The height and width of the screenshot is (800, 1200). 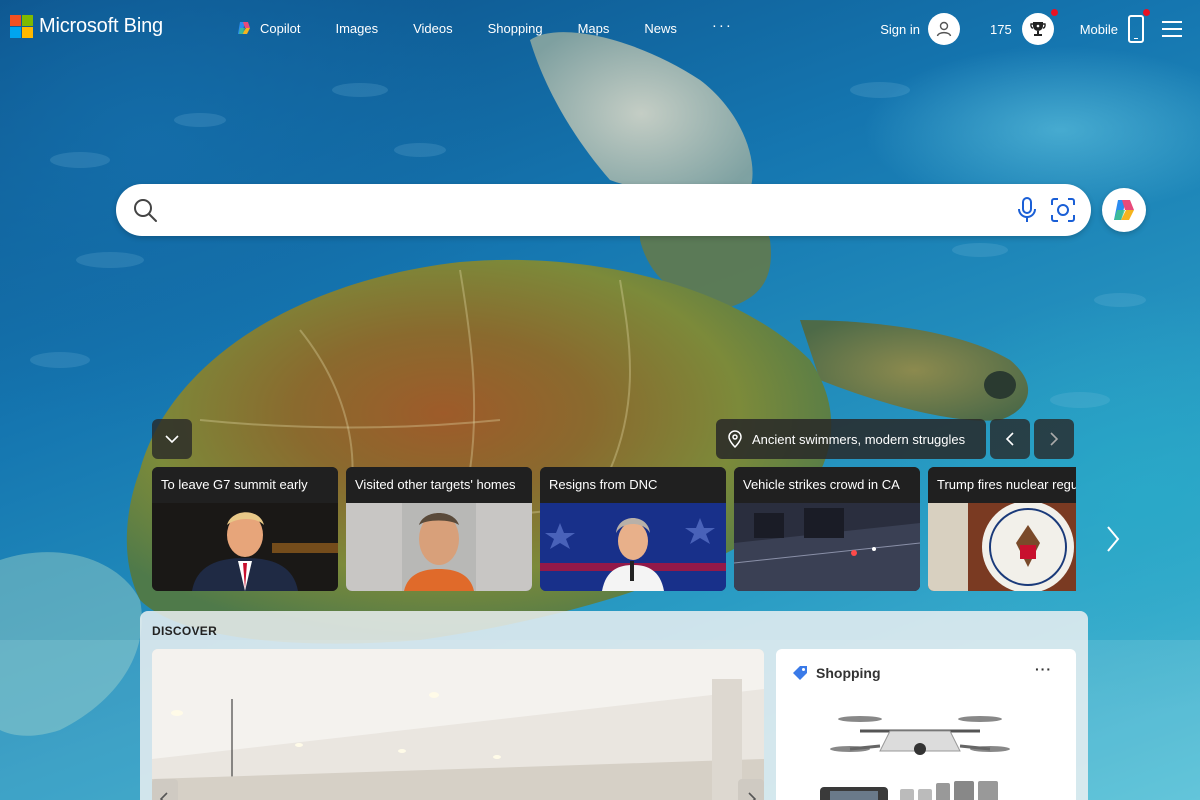 I want to click on next-image-button, so click(x=1054, y=439).